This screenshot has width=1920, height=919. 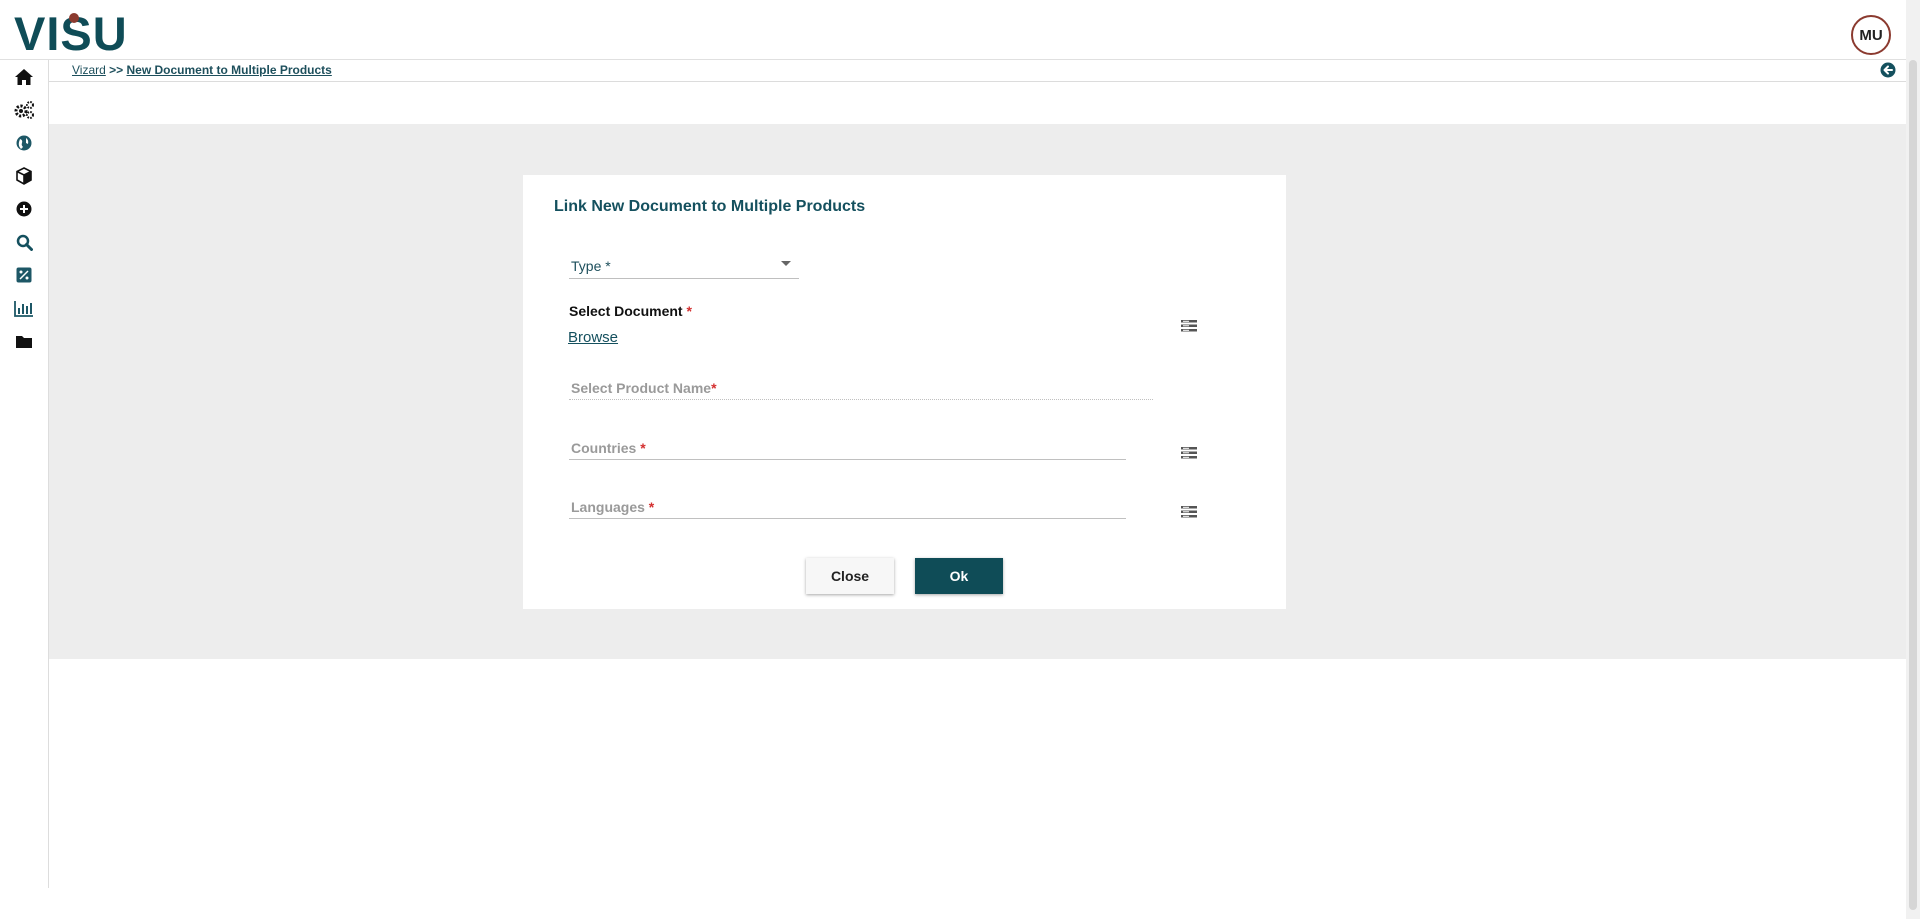 What do you see at coordinates (1189, 326) in the screenshot?
I see `product-list-icon` at bounding box center [1189, 326].